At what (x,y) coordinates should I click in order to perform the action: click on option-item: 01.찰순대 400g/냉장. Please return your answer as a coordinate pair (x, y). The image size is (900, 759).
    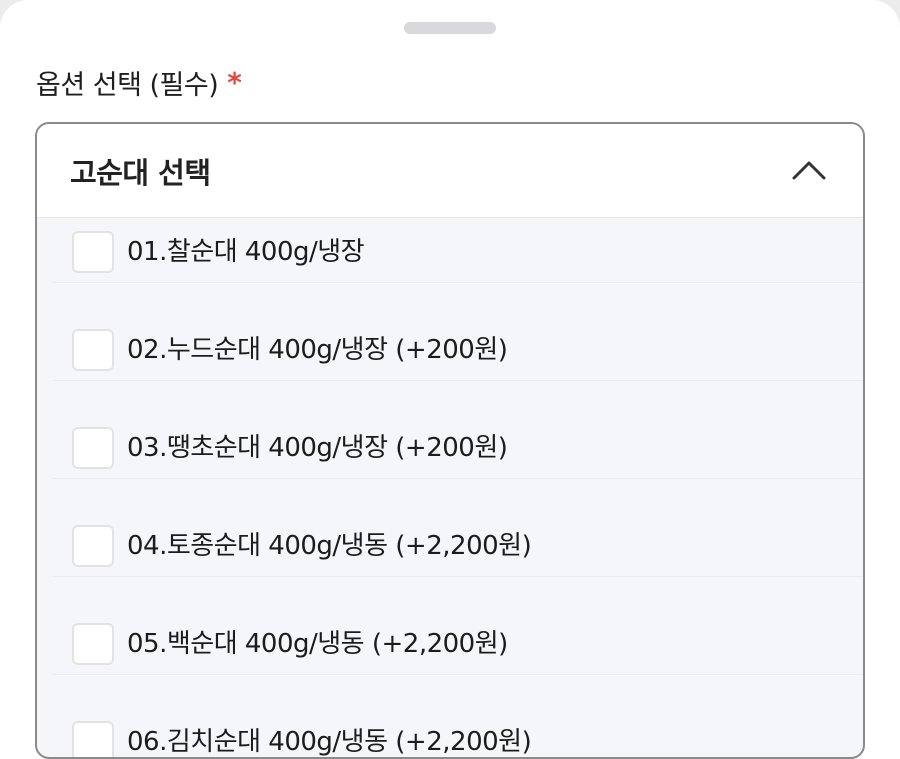
    Looking at the image, I should click on (450, 233).